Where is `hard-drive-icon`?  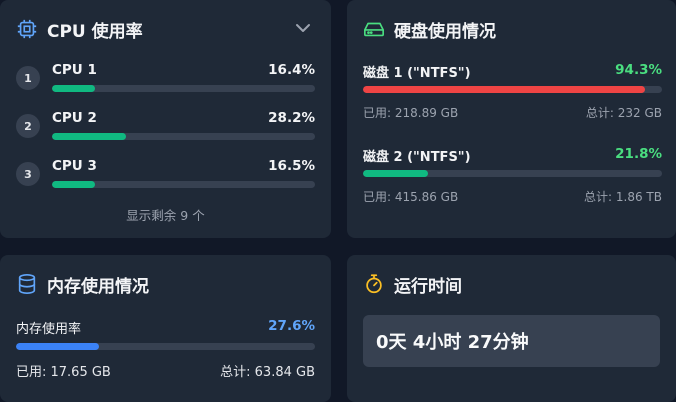 hard-drive-icon is located at coordinates (374, 29).